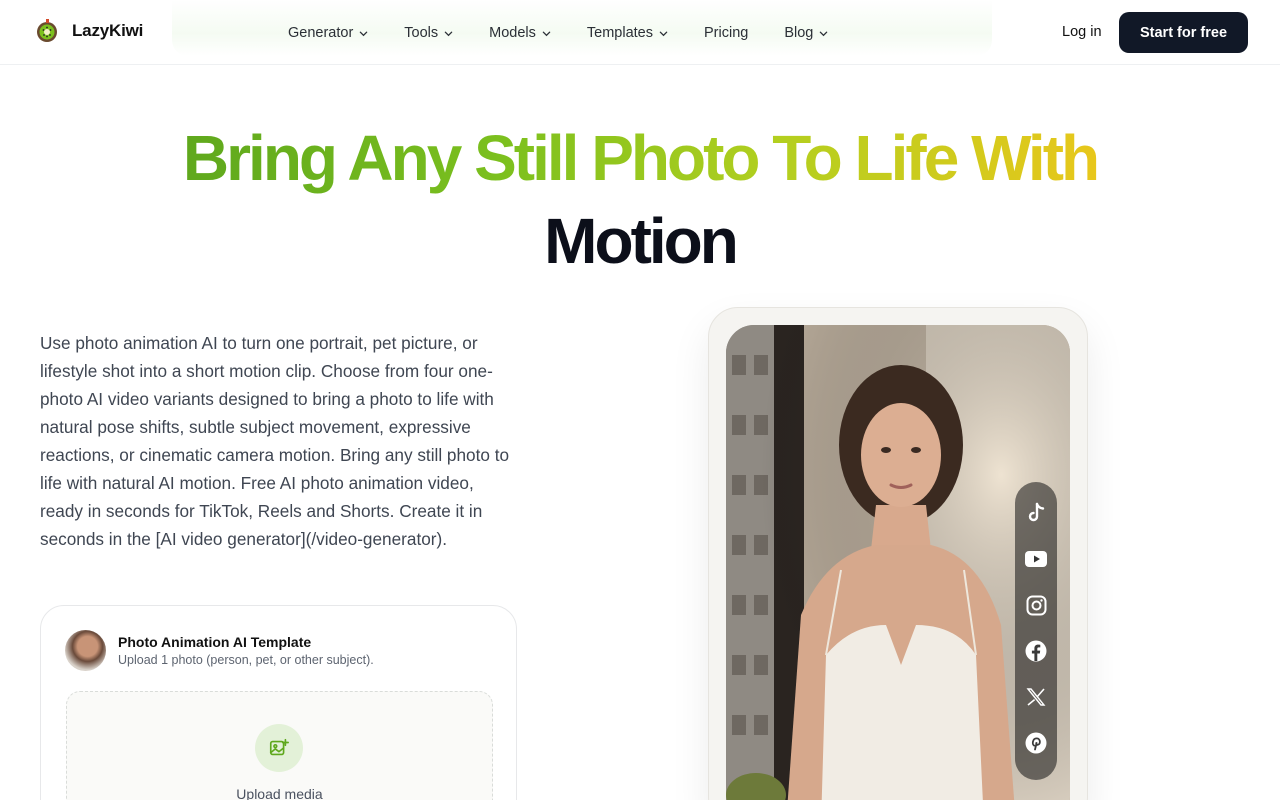 This screenshot has height=800, width=1280. Describe the element at coordinates (85, 650) in the screenshot. I see `template-avatar` at that location.